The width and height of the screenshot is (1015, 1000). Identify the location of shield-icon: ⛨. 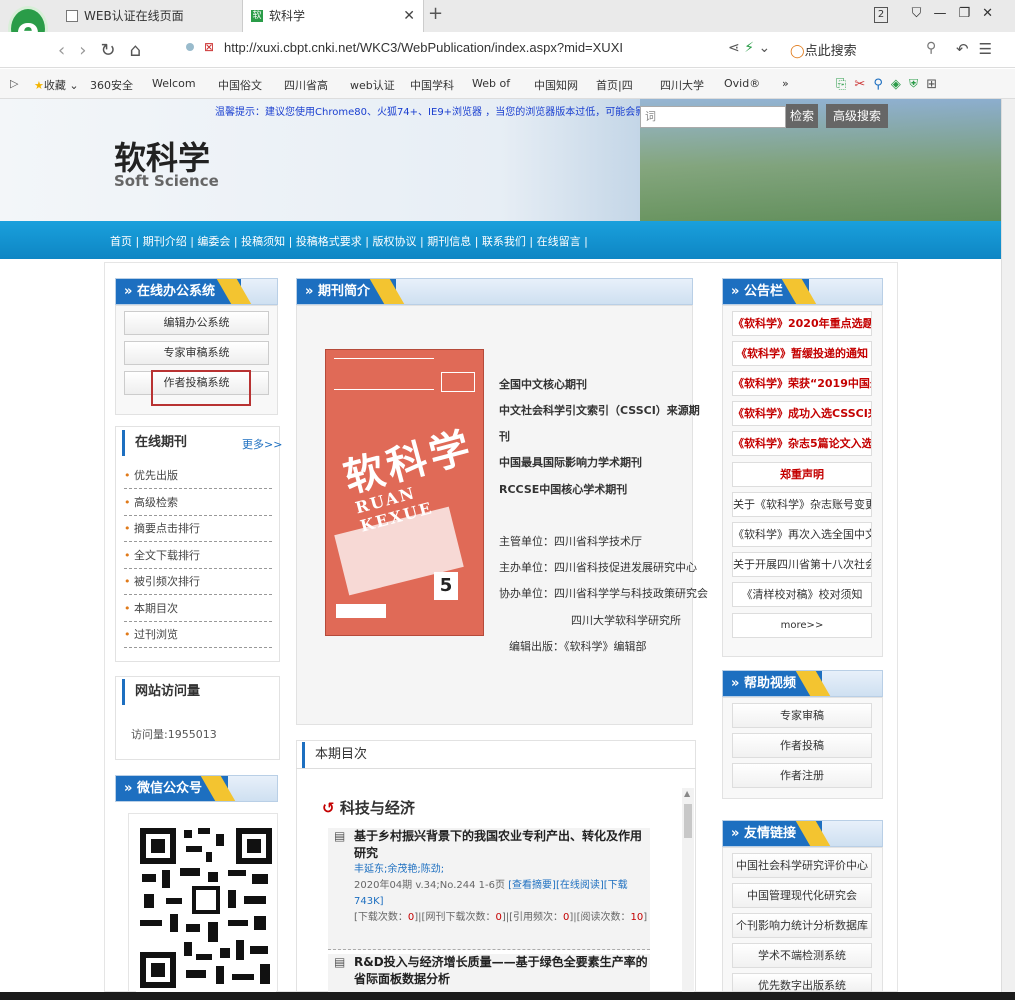
(917, 84).